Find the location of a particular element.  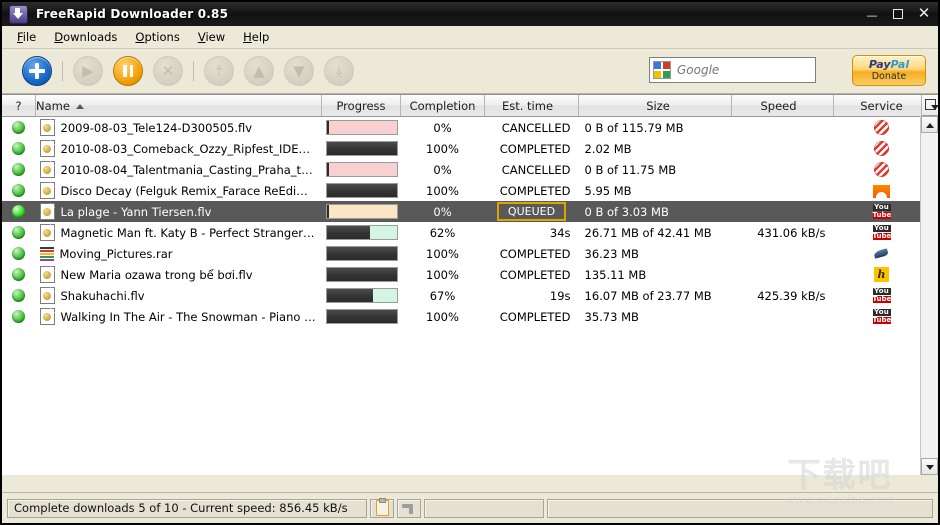

row-speed-cell: 425.39 kB/s is located at coordinates (791, 295).